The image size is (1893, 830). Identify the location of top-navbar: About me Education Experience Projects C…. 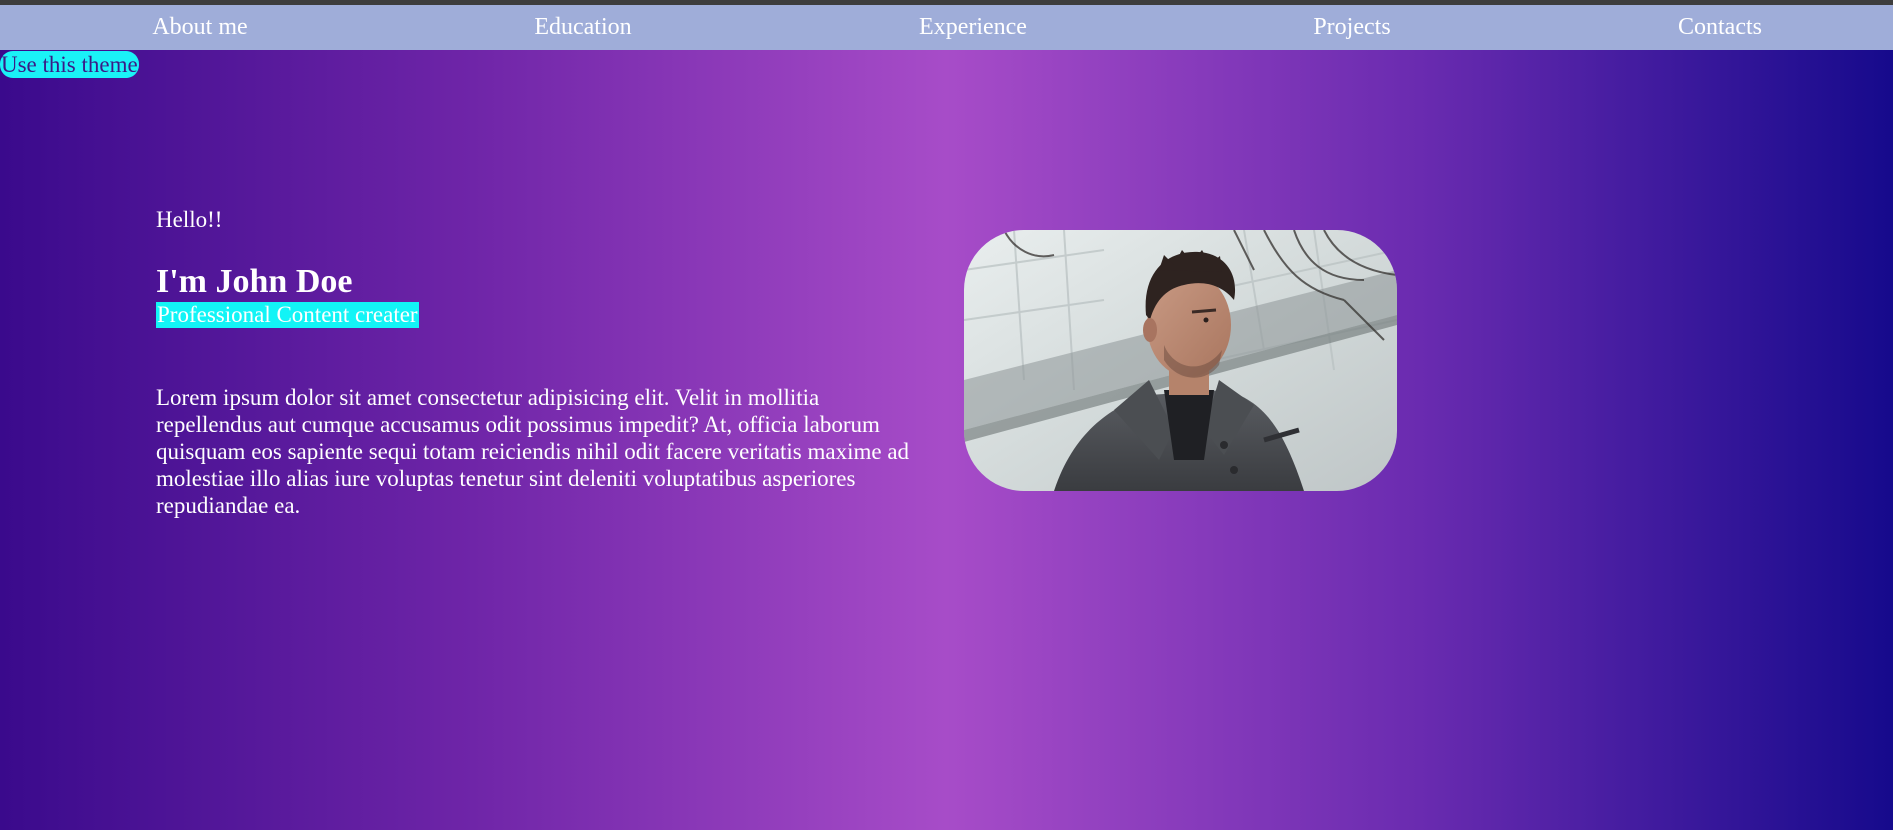
(946, 27).